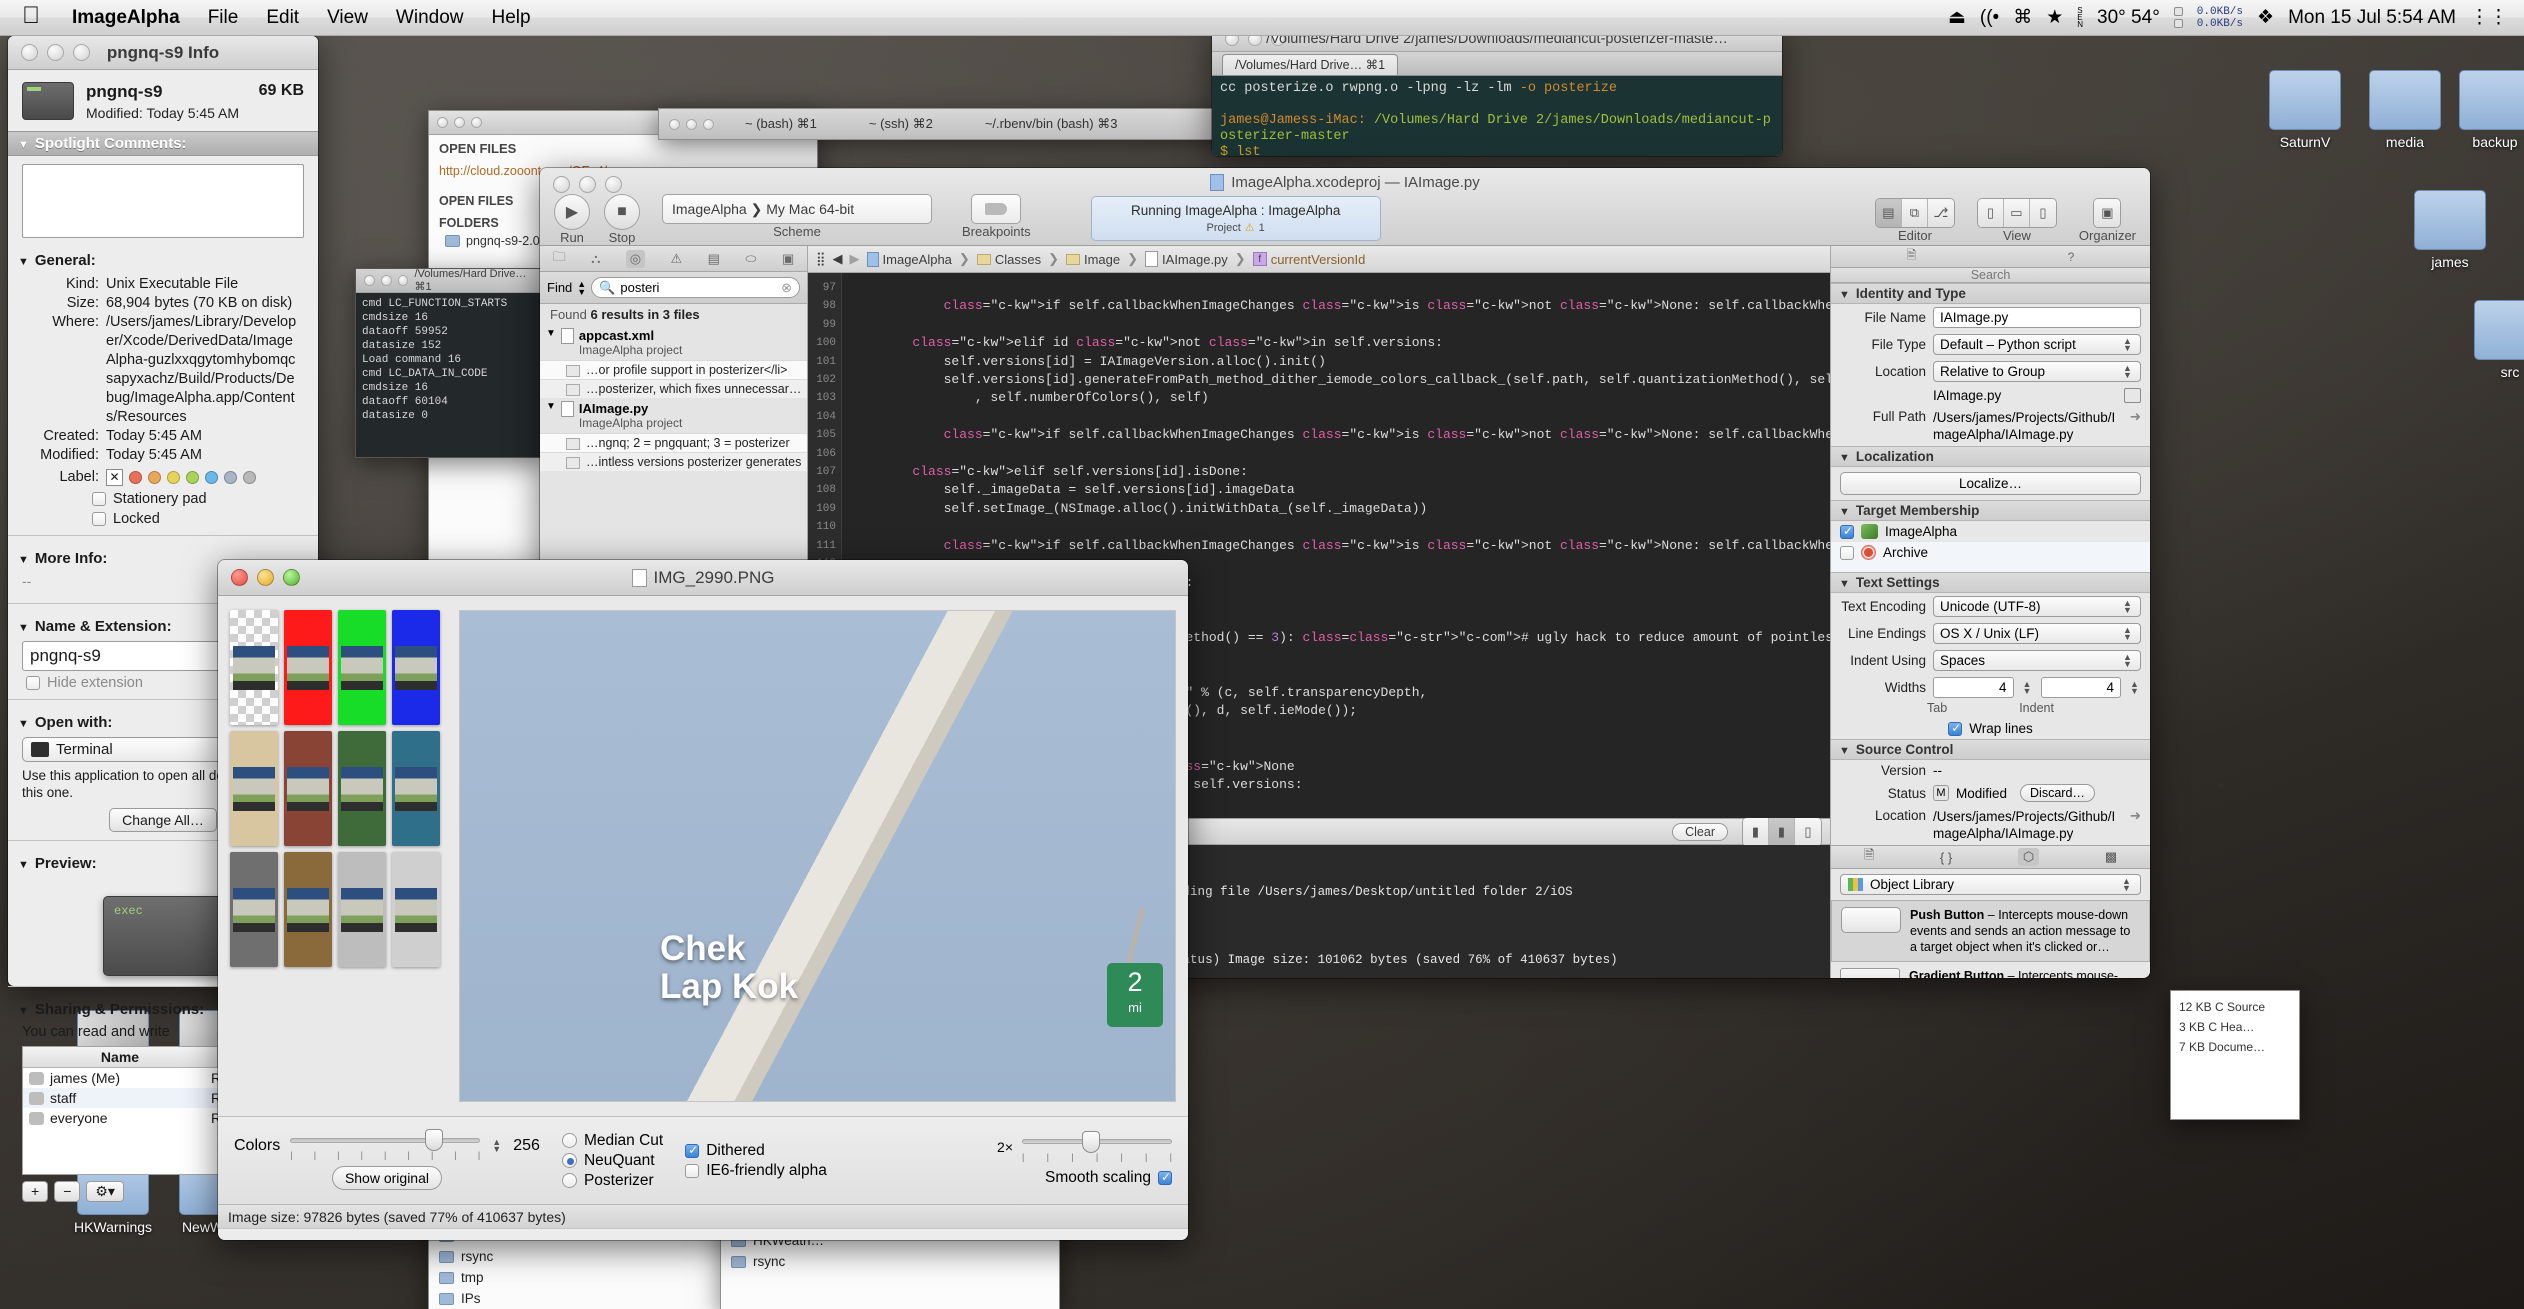 The width and height of the screenshot is (2524, 1309). I want to click on debug-toggle-icon: ▭, so click(2016, 213).